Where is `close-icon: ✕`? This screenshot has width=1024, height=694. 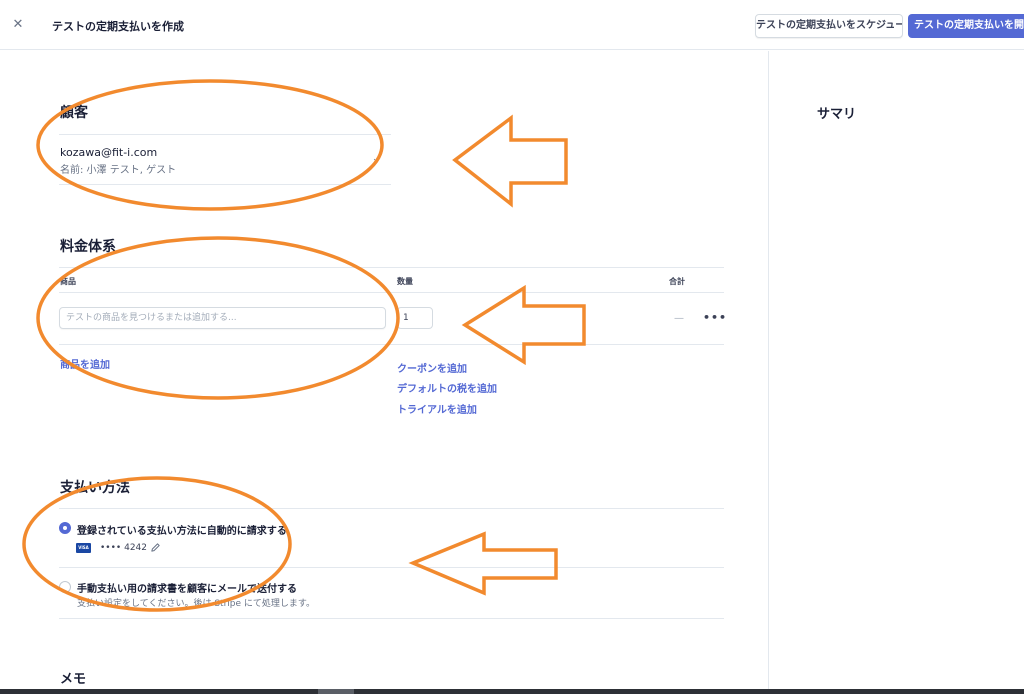
close-icon: ✕ is located at coordinates (18, 25).